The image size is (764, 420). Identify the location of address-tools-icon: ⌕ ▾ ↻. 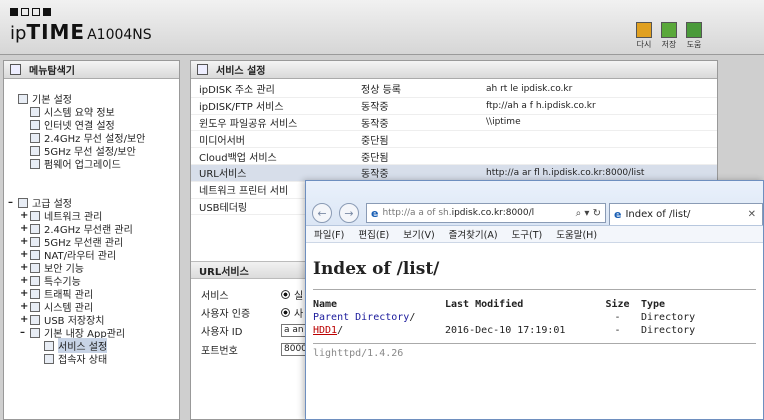
(588, 213).